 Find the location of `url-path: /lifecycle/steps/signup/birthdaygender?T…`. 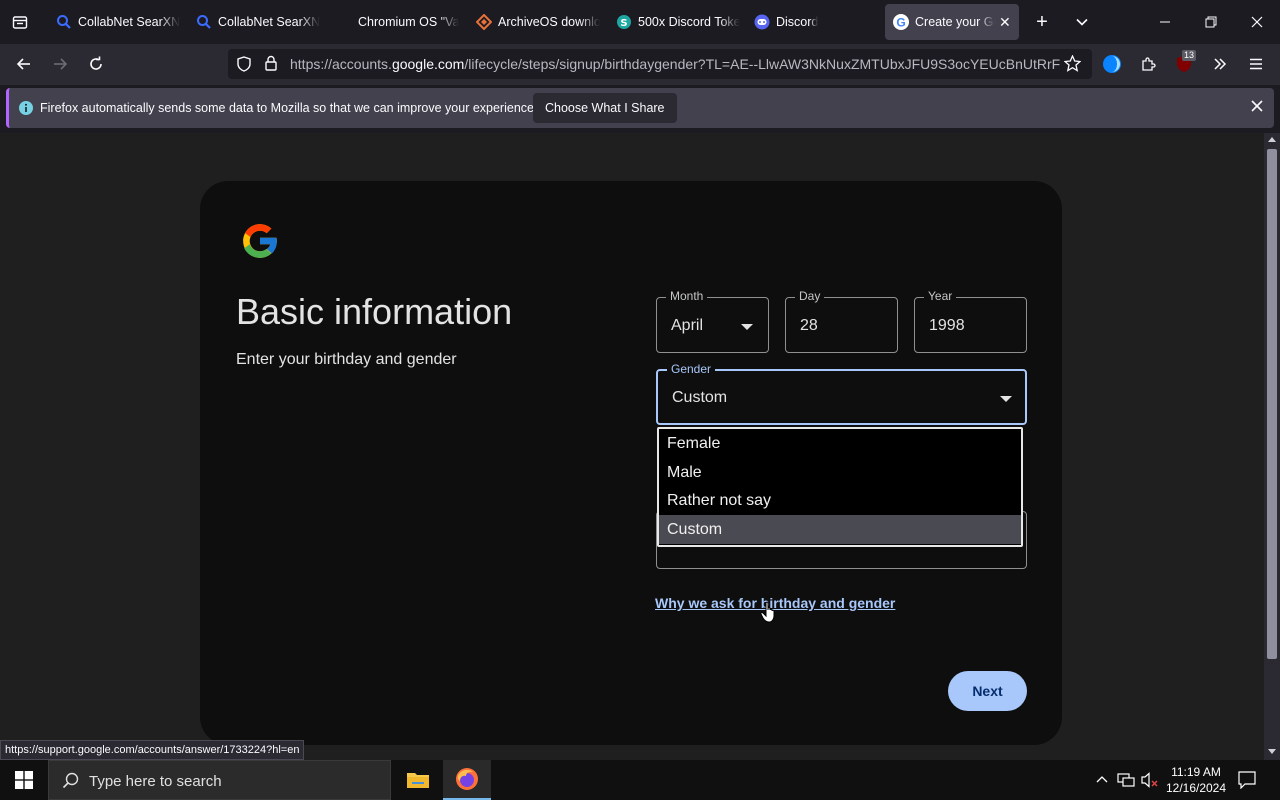

url-path: /lifecycle/steps/signup/birthdaygender?T… is located at coordinates (762, 64).